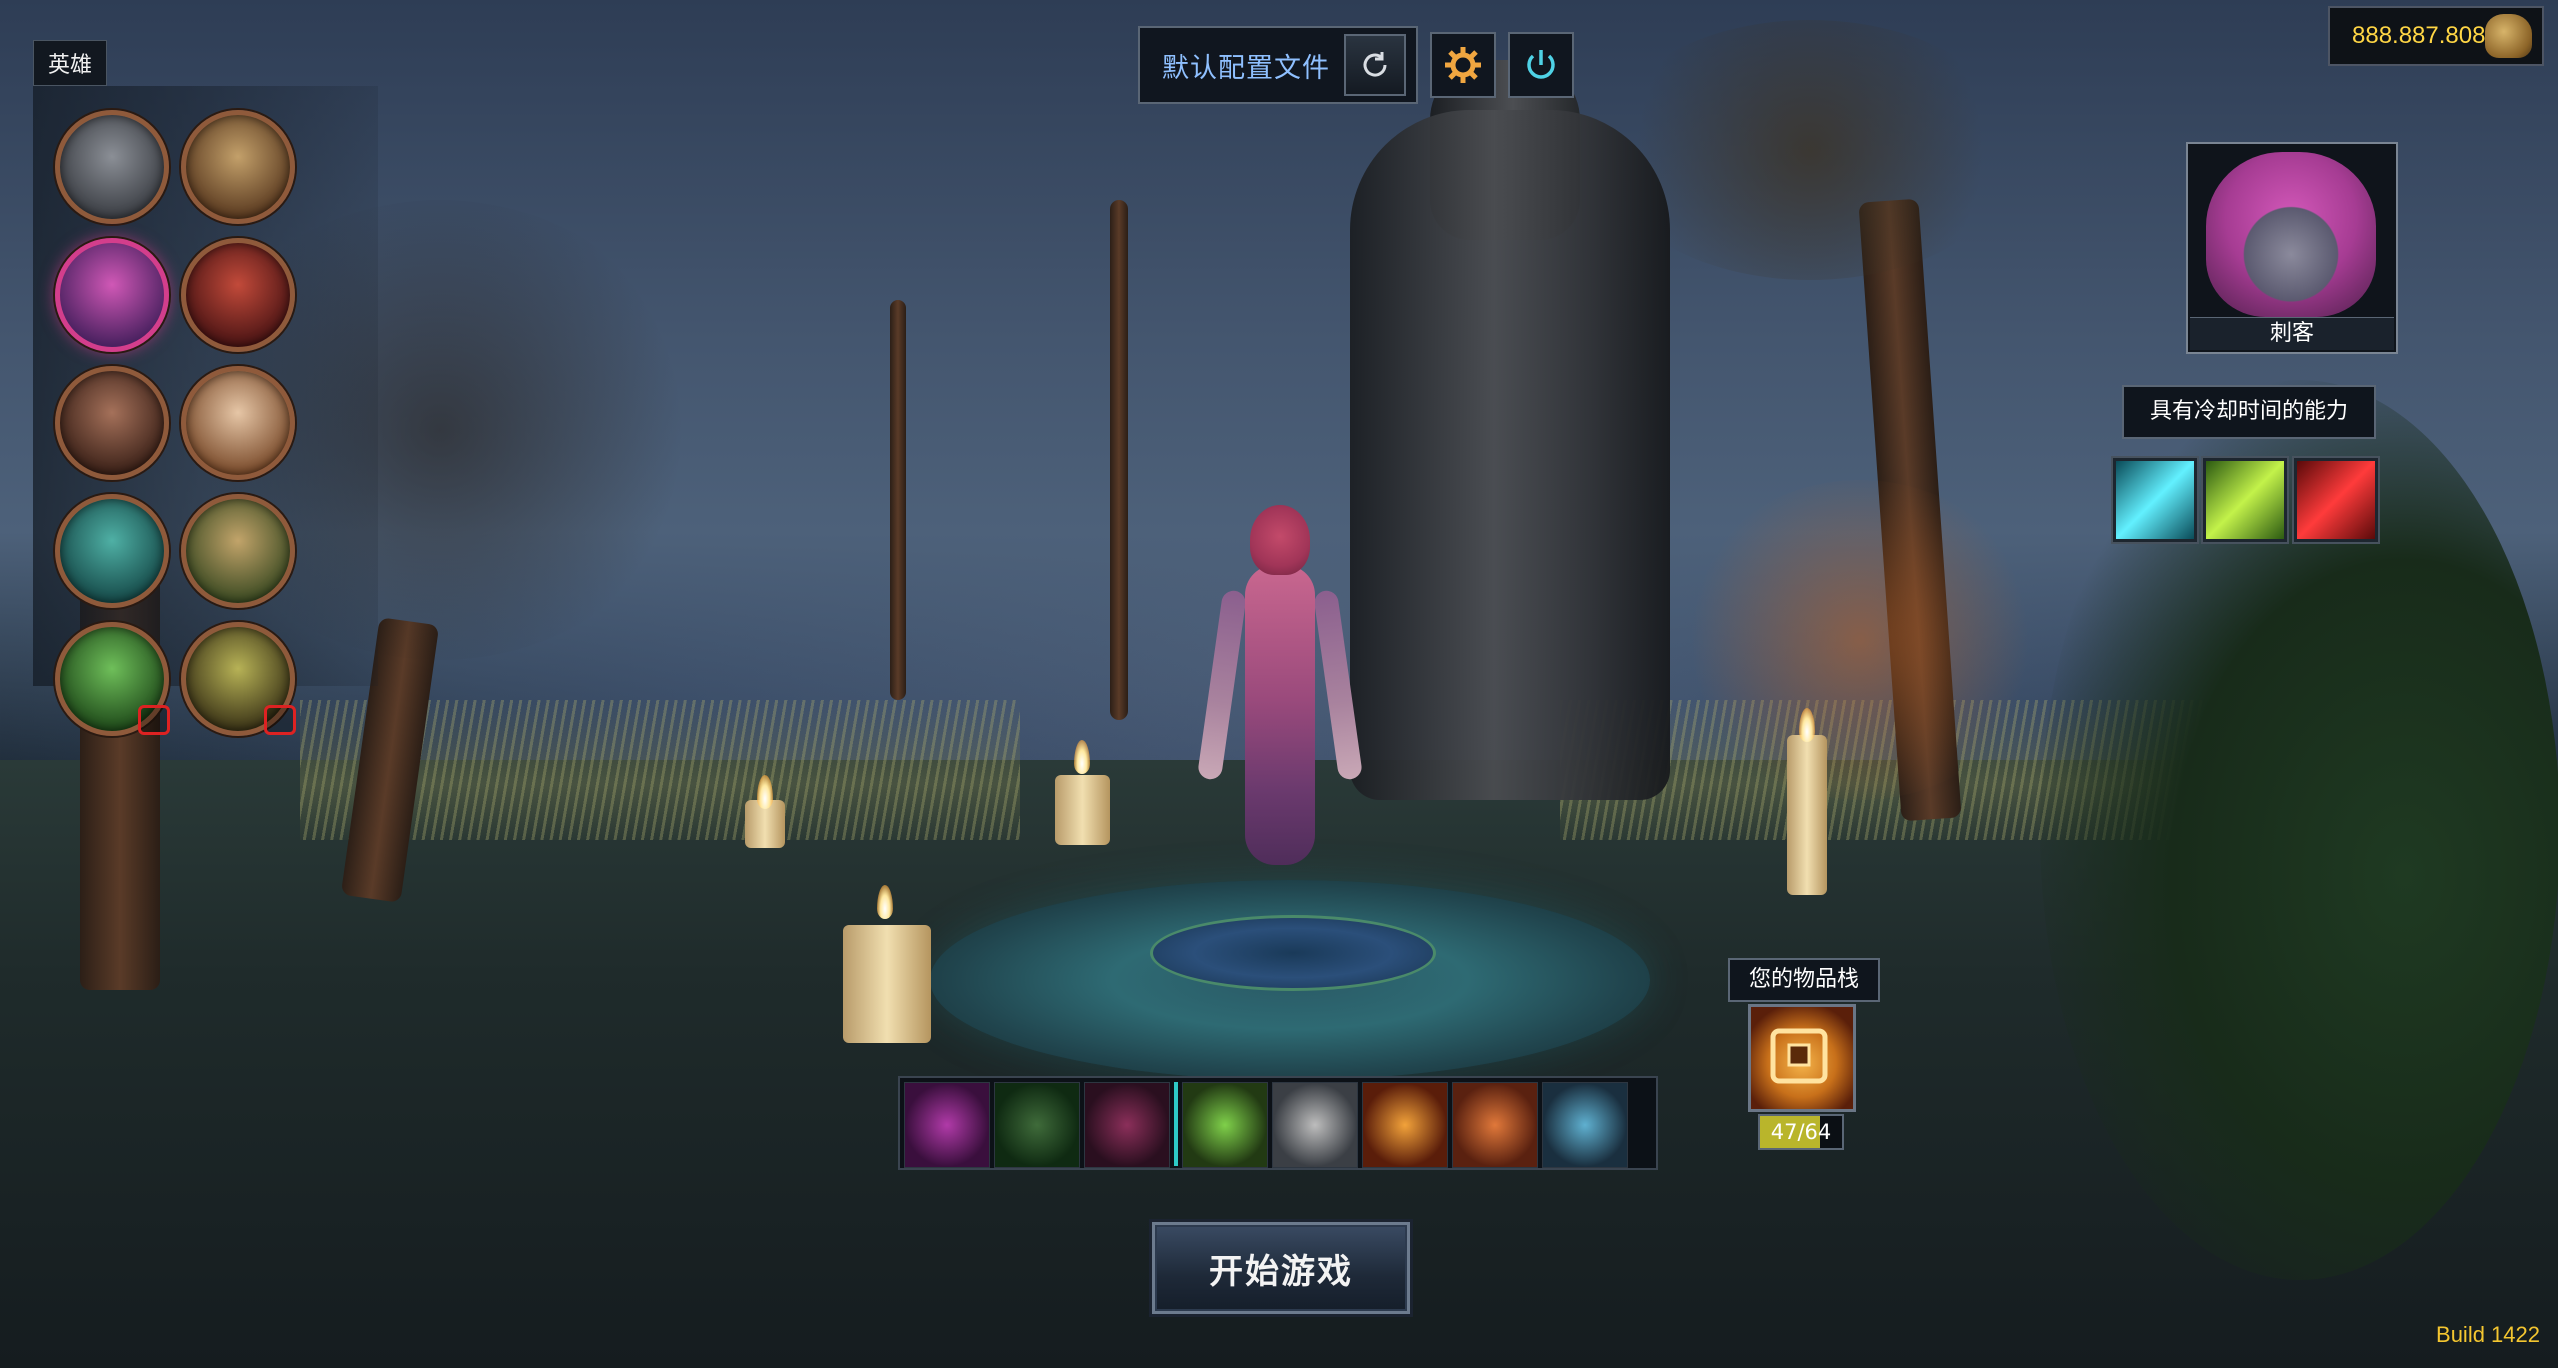 The image size is (2558, 1368). I want to click on refresh-icon, so click(1375, 64).